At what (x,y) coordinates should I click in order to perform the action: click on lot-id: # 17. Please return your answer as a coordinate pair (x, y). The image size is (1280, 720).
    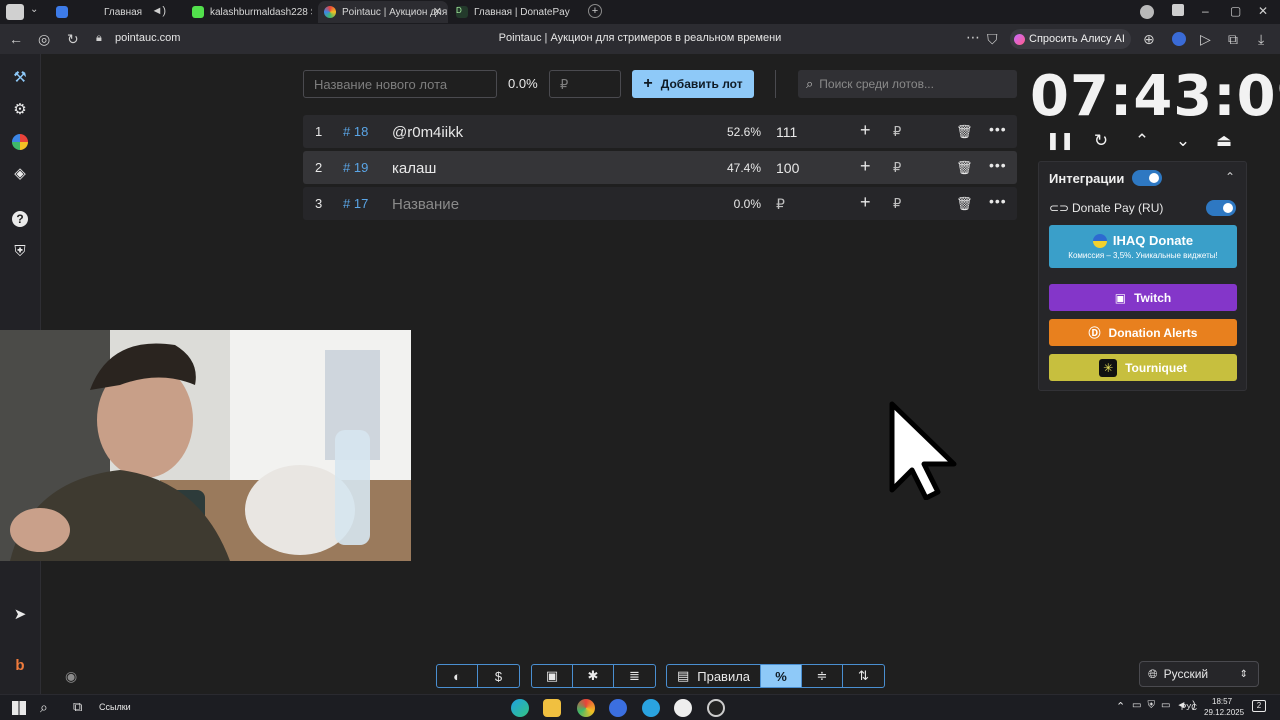
    Looking at the image, I should click on (355, 203).